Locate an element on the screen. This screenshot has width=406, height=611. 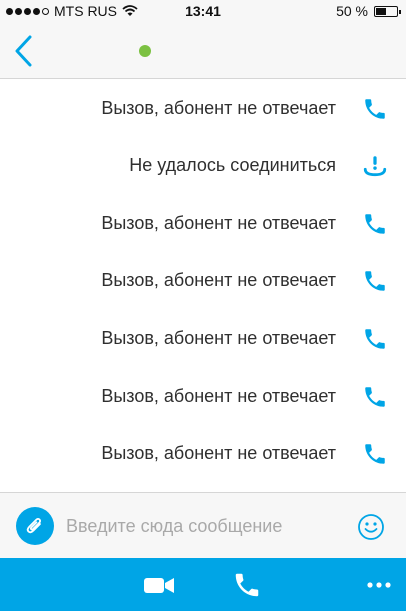
more-dots-icon is located at coordinates (379, 585).